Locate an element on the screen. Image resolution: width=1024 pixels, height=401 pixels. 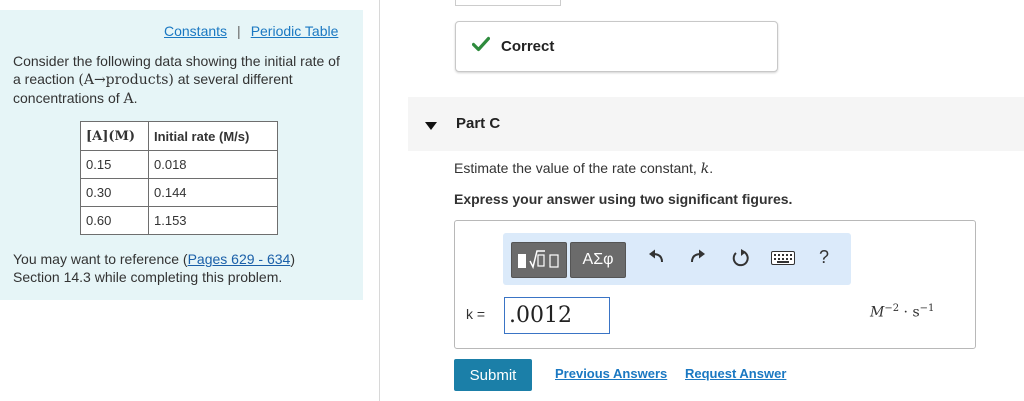
table-row: 0.60 1.153 is located at coordinates (179, 220).